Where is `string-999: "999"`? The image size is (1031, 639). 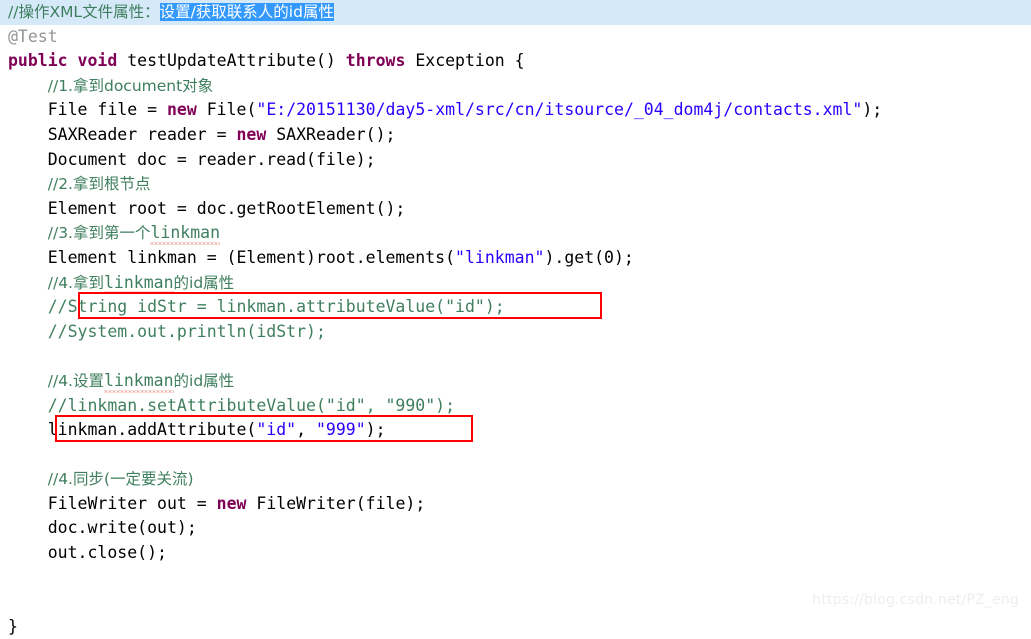 string-999: "999" is located at coordinates (341, 430).